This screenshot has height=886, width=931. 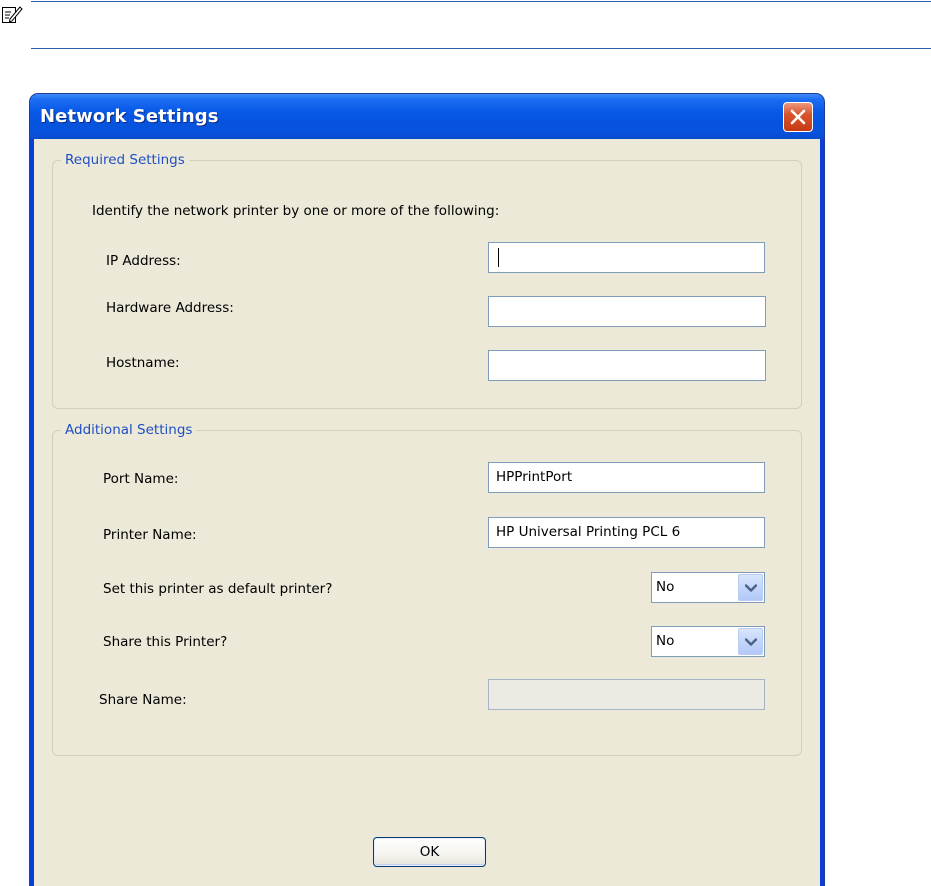 What do you see at coordinates (429, 852) in the screenshot?
I see `ok-button: OK` at bounding box center [429, 852].